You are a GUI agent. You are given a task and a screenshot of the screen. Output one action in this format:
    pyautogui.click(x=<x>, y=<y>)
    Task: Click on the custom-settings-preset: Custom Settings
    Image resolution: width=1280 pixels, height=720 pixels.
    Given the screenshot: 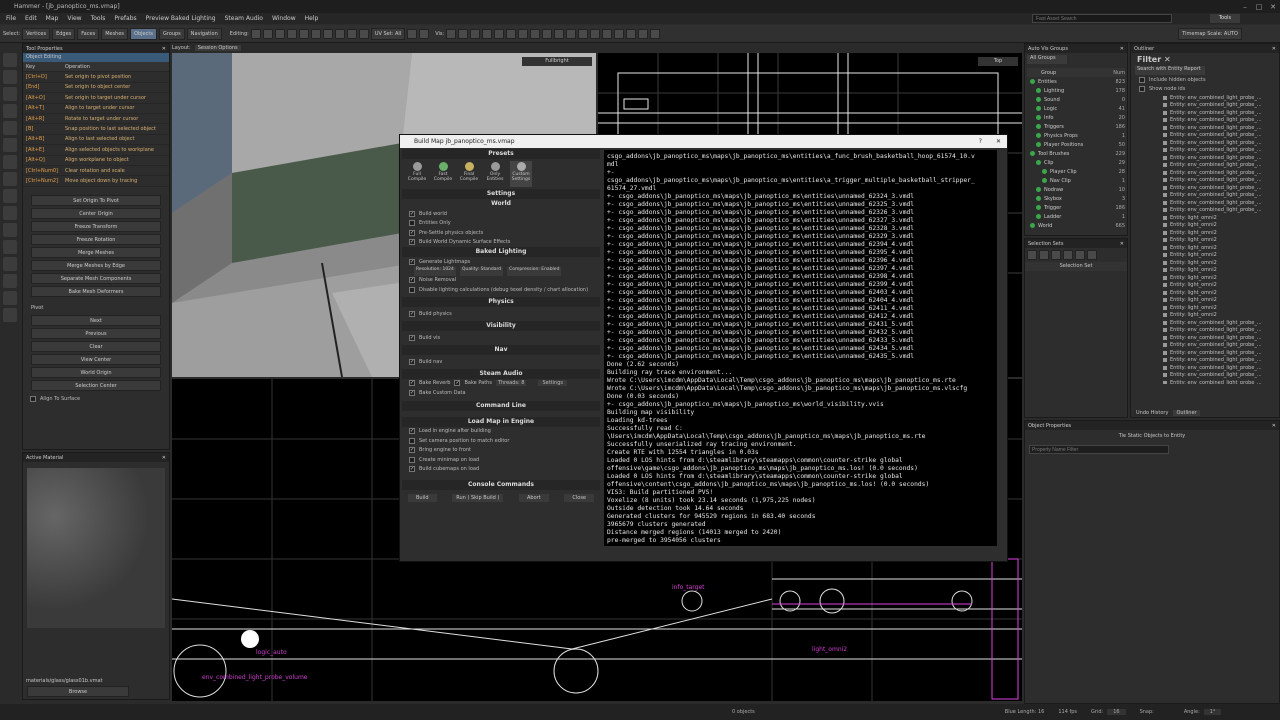 What is the action you would take?
    pyautogui.click(x=521, y=174)
    